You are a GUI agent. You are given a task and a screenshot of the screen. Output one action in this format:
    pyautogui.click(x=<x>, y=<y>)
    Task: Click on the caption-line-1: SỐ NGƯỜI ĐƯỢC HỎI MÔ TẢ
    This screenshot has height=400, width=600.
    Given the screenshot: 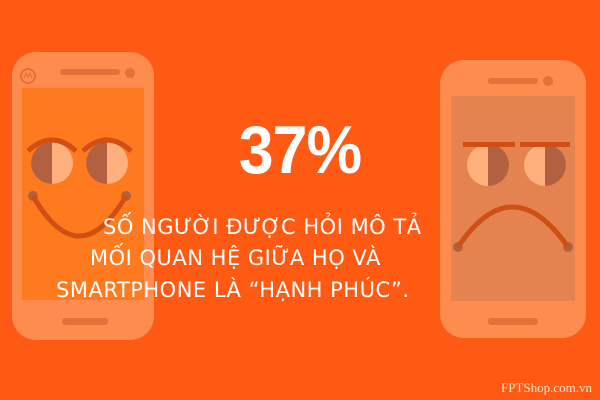 What is the action you would take?
    pyautogui.click(x=262, y=227)
    